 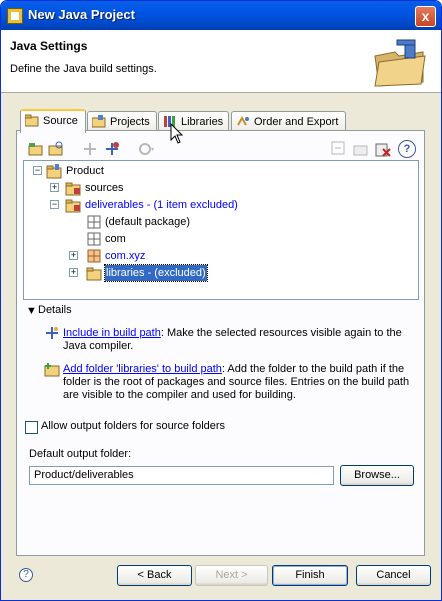 I want to click on tree-item-label: com, so click(x=115, y=239).